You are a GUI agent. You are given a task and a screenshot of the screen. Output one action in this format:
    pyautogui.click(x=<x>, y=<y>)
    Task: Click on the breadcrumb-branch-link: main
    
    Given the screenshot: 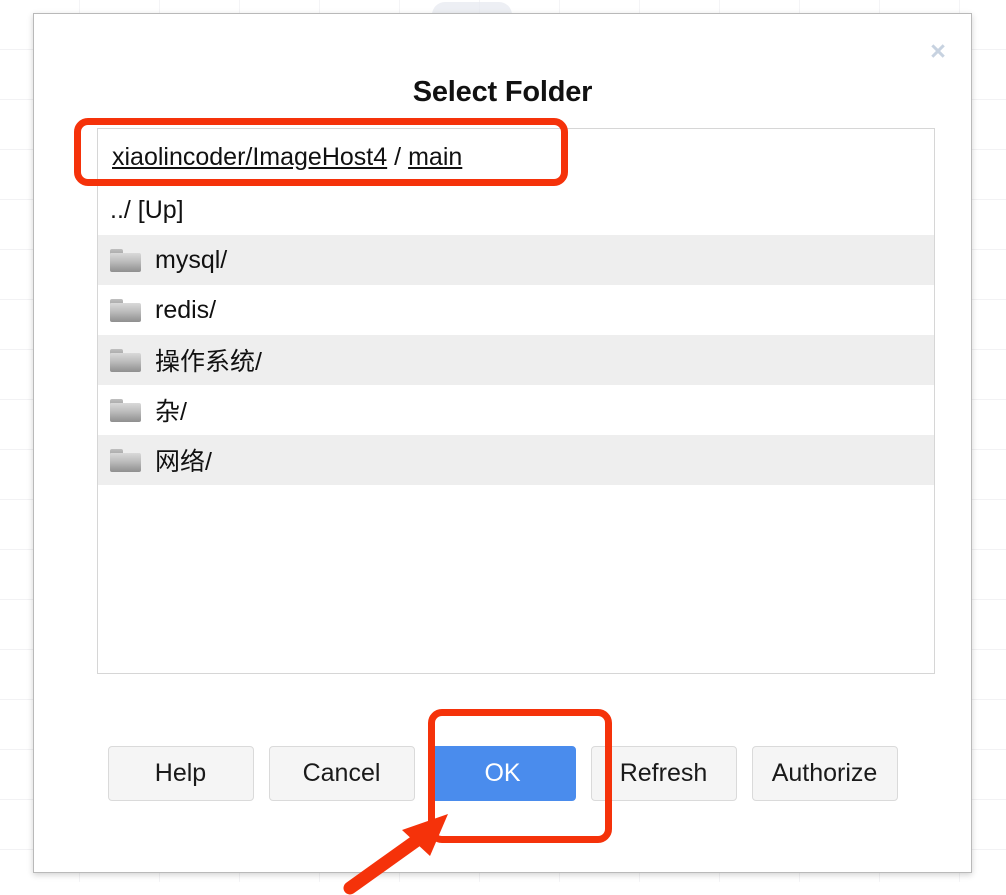 What is the action you would take?
    pyautogui.click(x=435, y=157)
    